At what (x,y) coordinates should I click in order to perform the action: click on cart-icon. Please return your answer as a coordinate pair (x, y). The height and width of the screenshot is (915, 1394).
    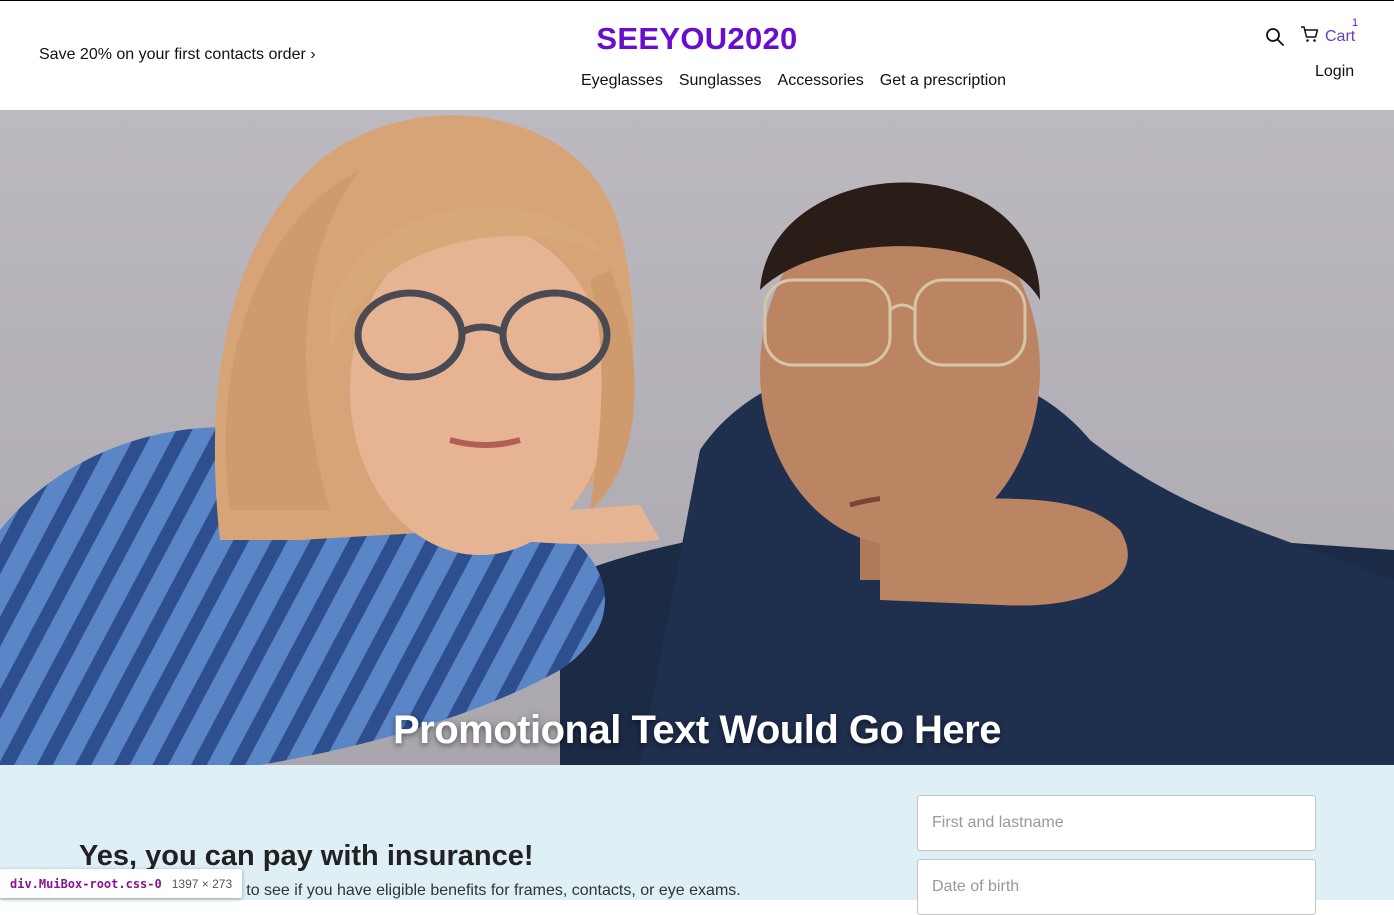
    Looking at the image, I should click on (1309, 36).